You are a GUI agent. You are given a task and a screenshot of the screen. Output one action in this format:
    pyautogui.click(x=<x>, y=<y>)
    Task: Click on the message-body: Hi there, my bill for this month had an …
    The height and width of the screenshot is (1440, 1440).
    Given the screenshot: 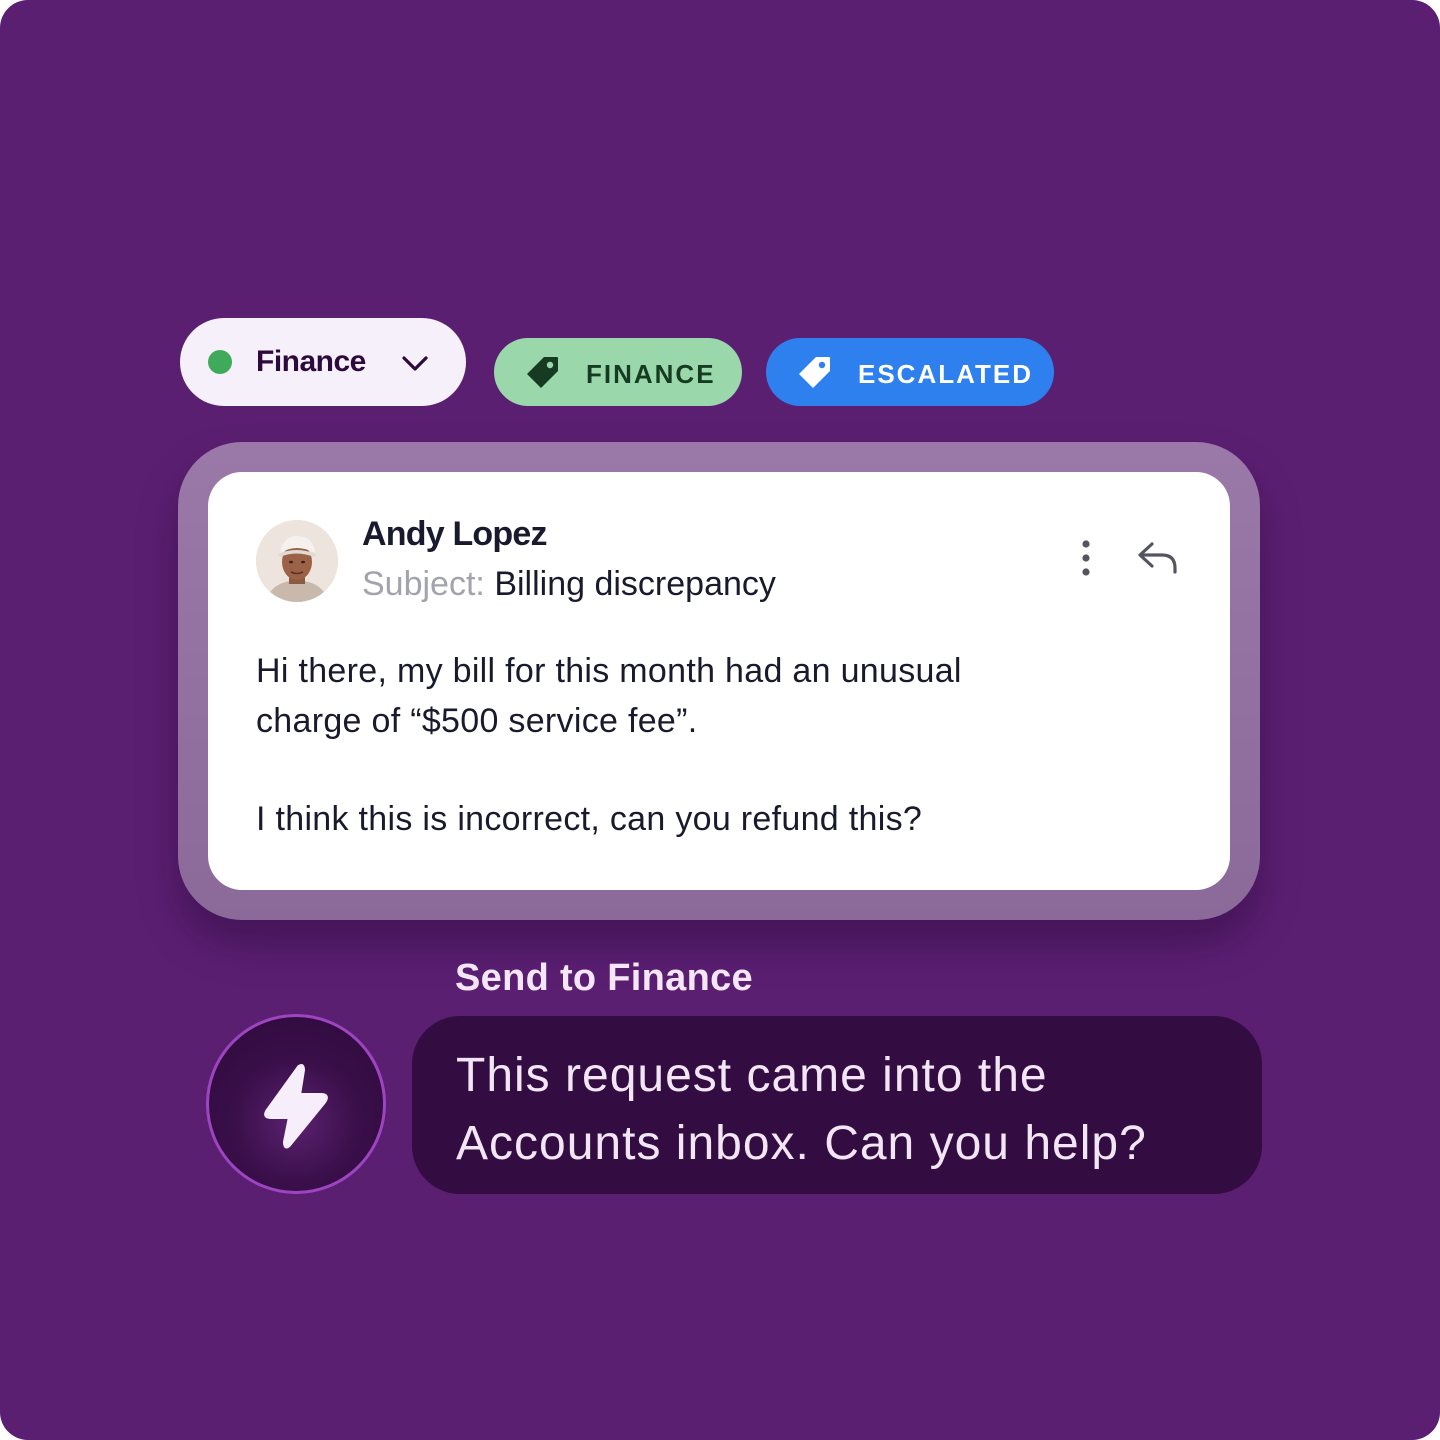 What is the action you would take?
    pyautogui.click(x=696, y=745)
    